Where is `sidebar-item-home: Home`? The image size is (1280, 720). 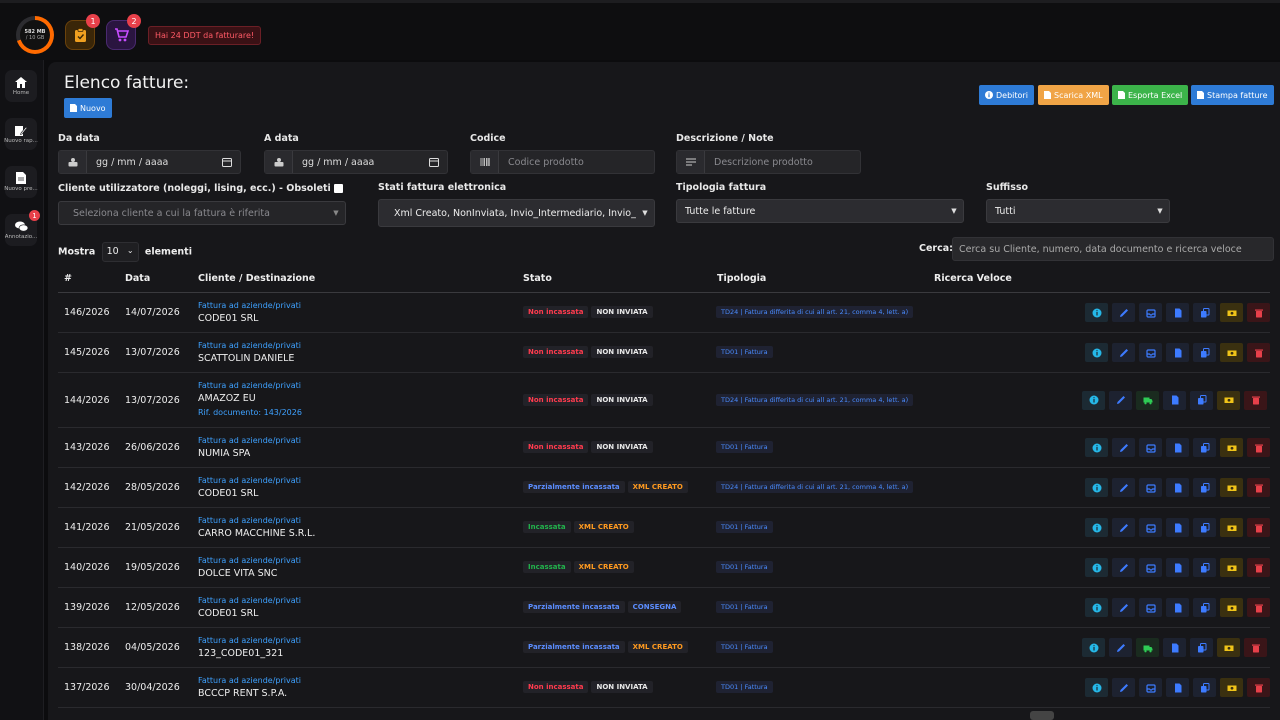 sidebar-item-home: Home is located at coordinates (21, 86).